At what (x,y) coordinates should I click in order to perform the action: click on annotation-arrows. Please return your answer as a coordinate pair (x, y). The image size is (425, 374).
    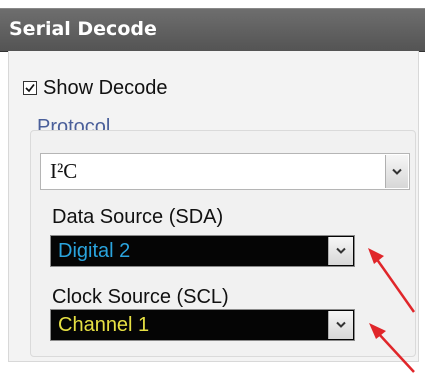
    Looking at the image, I should click on (392, 310).